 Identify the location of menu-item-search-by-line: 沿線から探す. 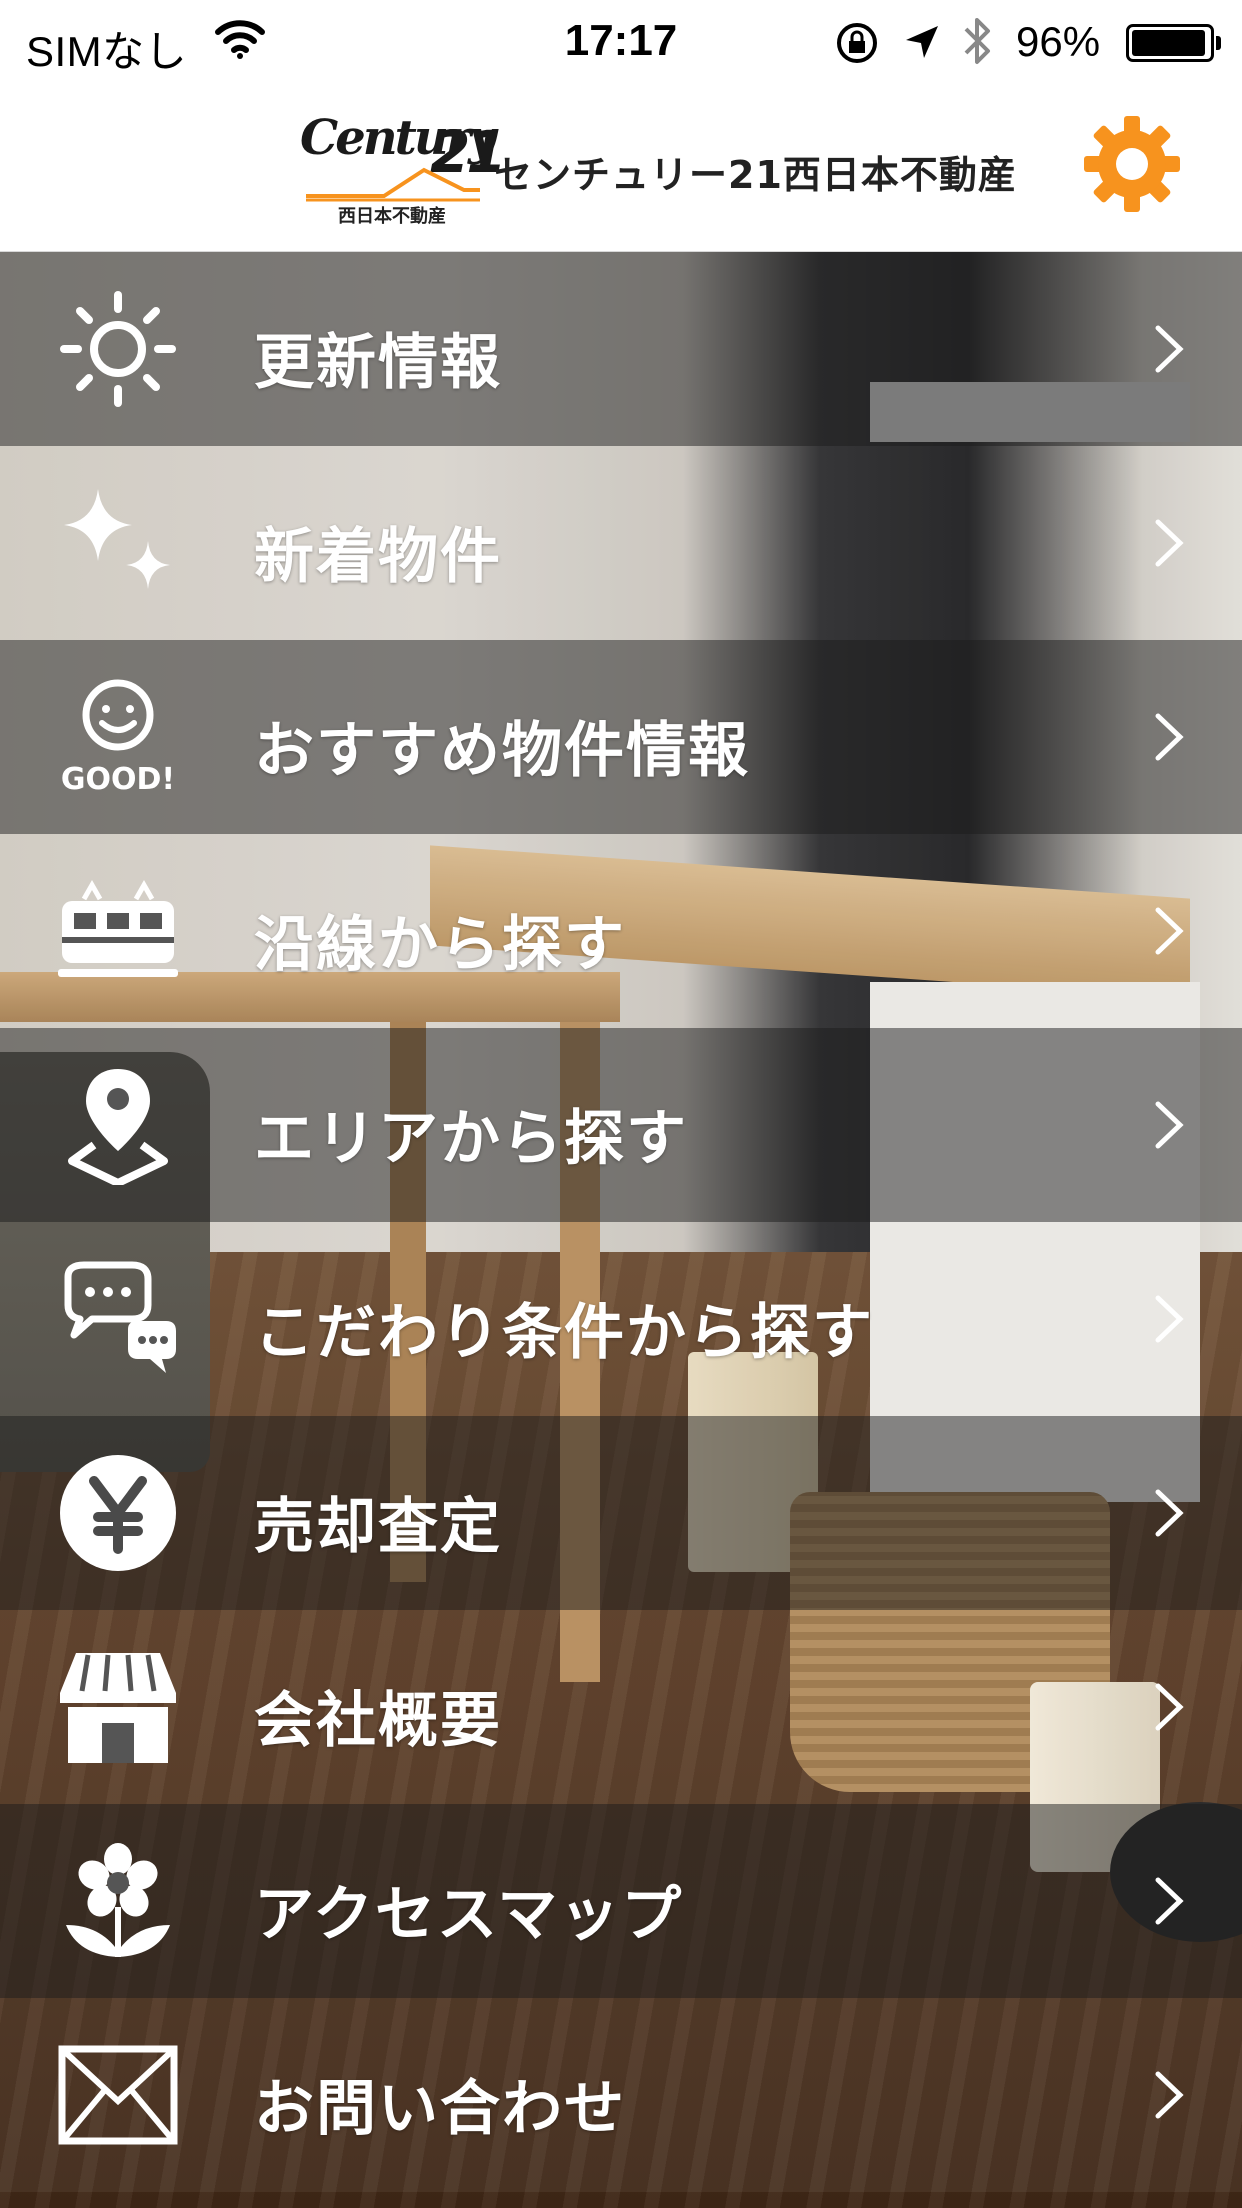
(621, 931).